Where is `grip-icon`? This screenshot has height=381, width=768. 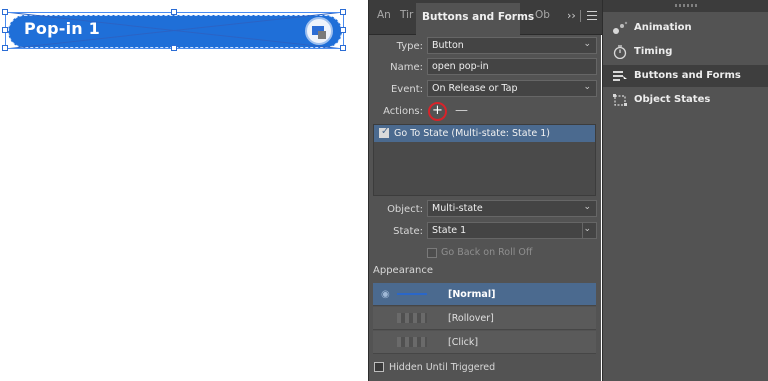 grip-icon is located at coordinates (686, 5).